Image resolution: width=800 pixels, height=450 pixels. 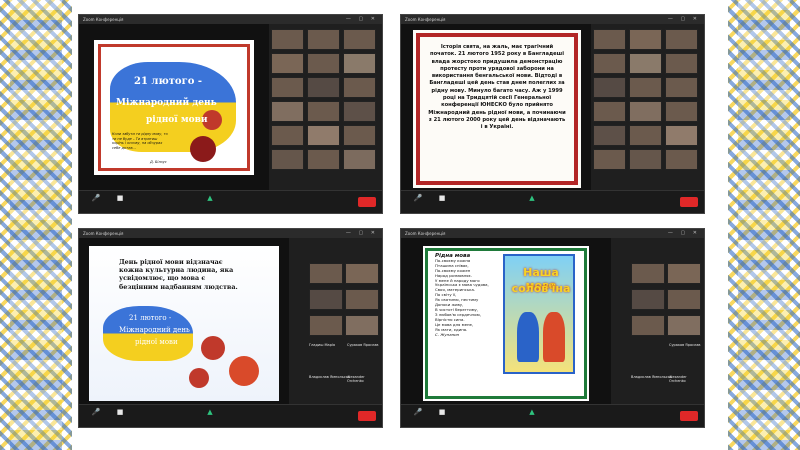 I want to click on embroidery-border-right, so click(x=764, y=225).